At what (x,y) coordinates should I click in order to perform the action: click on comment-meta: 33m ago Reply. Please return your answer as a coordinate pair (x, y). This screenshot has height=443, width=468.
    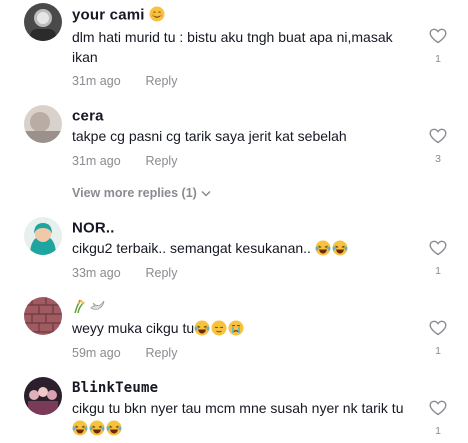
    Looking at the image, I should click on (124, 273).